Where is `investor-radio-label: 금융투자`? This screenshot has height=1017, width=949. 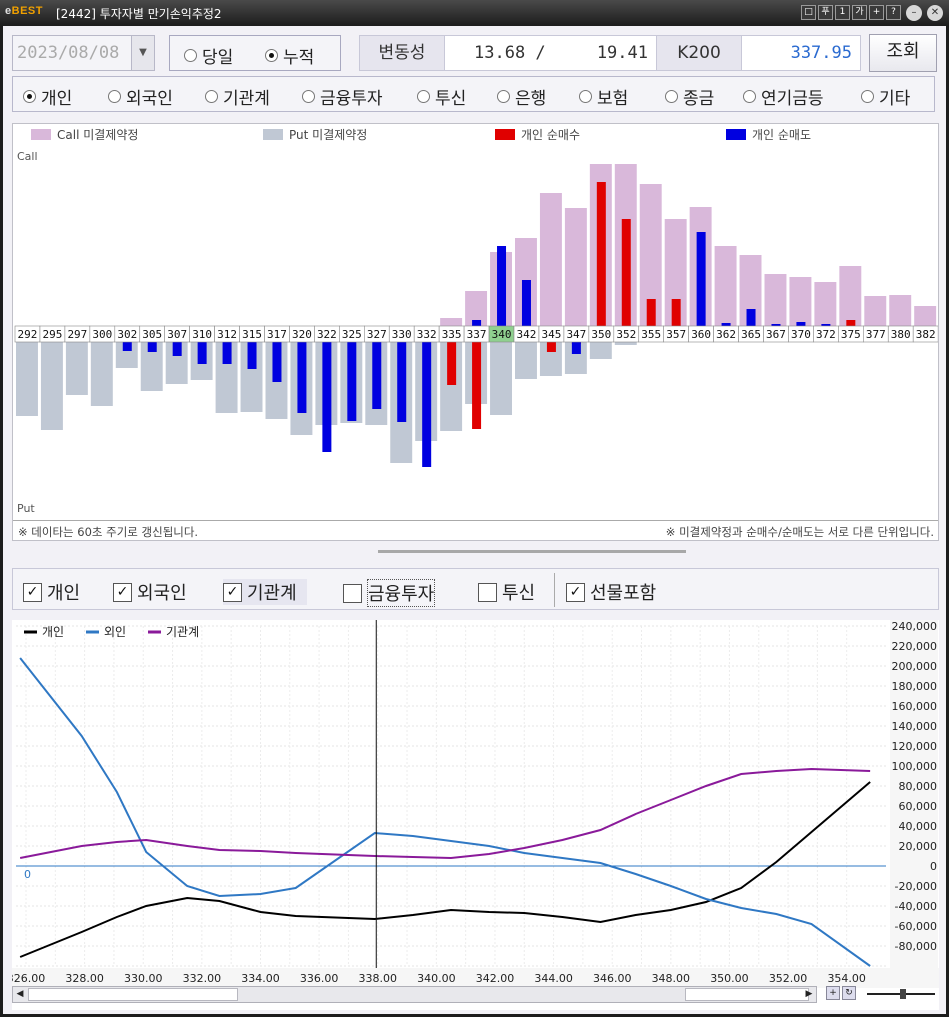 investor-radio-label: 금융투자 is located at coordinates (351, 99).